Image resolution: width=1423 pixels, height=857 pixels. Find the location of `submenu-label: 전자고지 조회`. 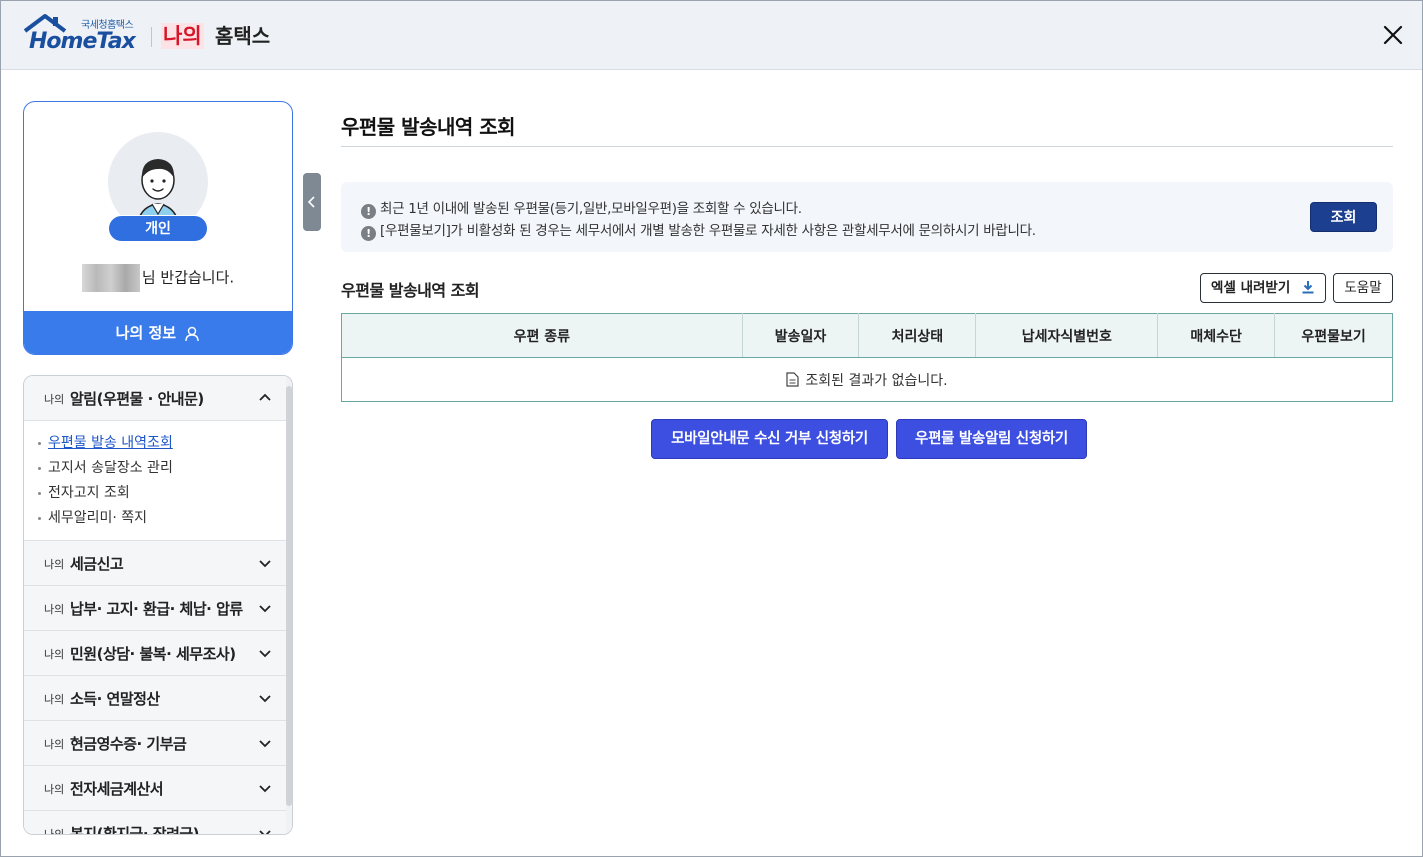

submenu-label: 전자고지 조회 is located at coordinates (89, 493).